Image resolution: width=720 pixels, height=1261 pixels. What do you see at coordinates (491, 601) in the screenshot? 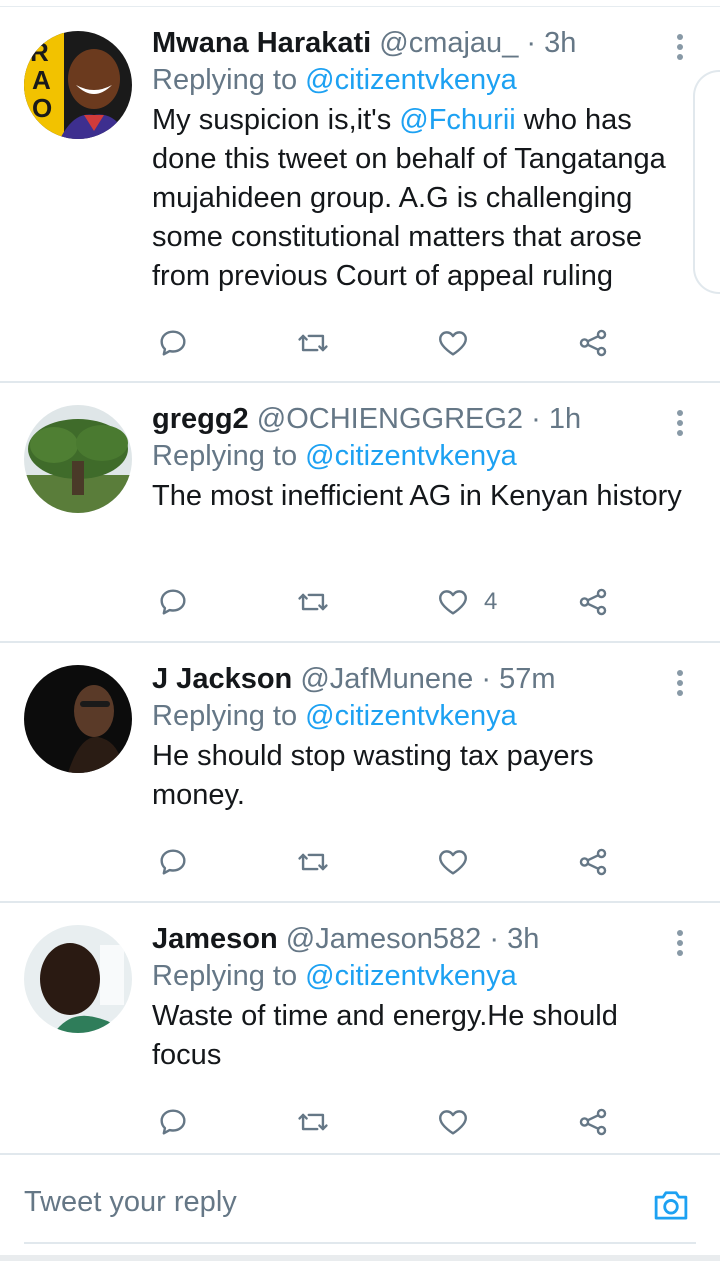
I see `like-count: 4` at bounding box center [491, 601].